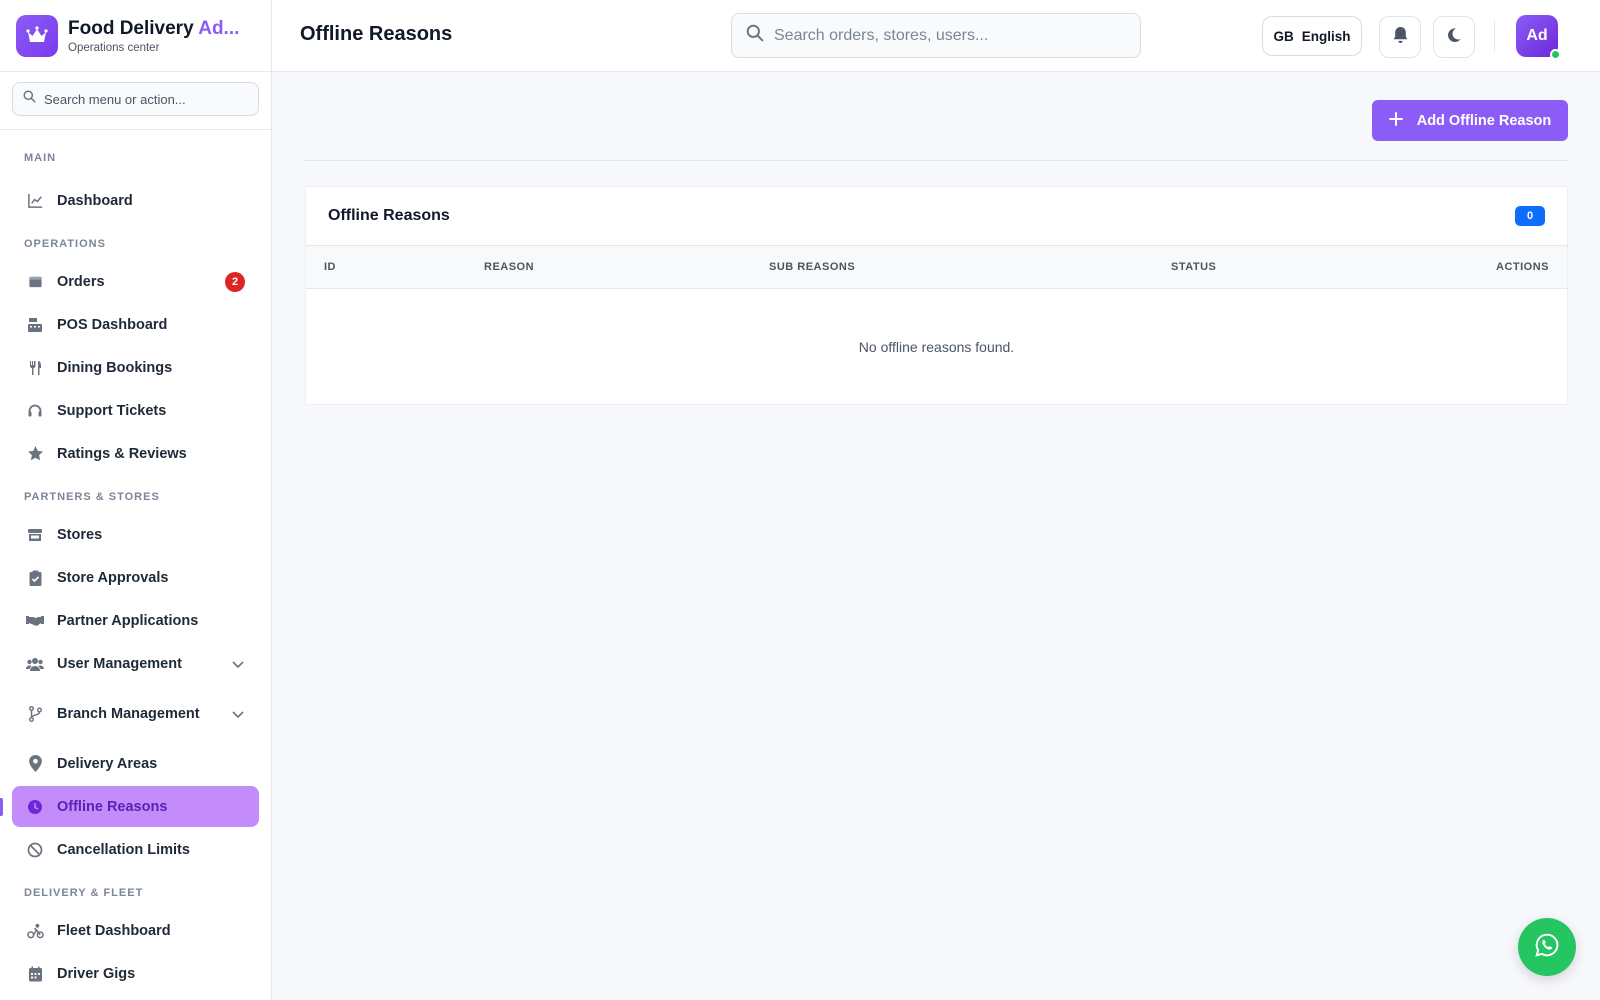 The image size is (1600, 1000). What do you see at coordinates (144, 99) in the screenshot?
I see `sidebar-search-input` at bounding box center [144, 99].